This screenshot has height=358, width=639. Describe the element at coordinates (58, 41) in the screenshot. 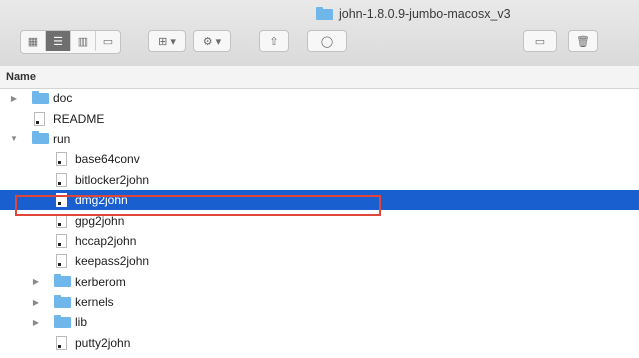

I see `list-view-button: ☰` at that location.